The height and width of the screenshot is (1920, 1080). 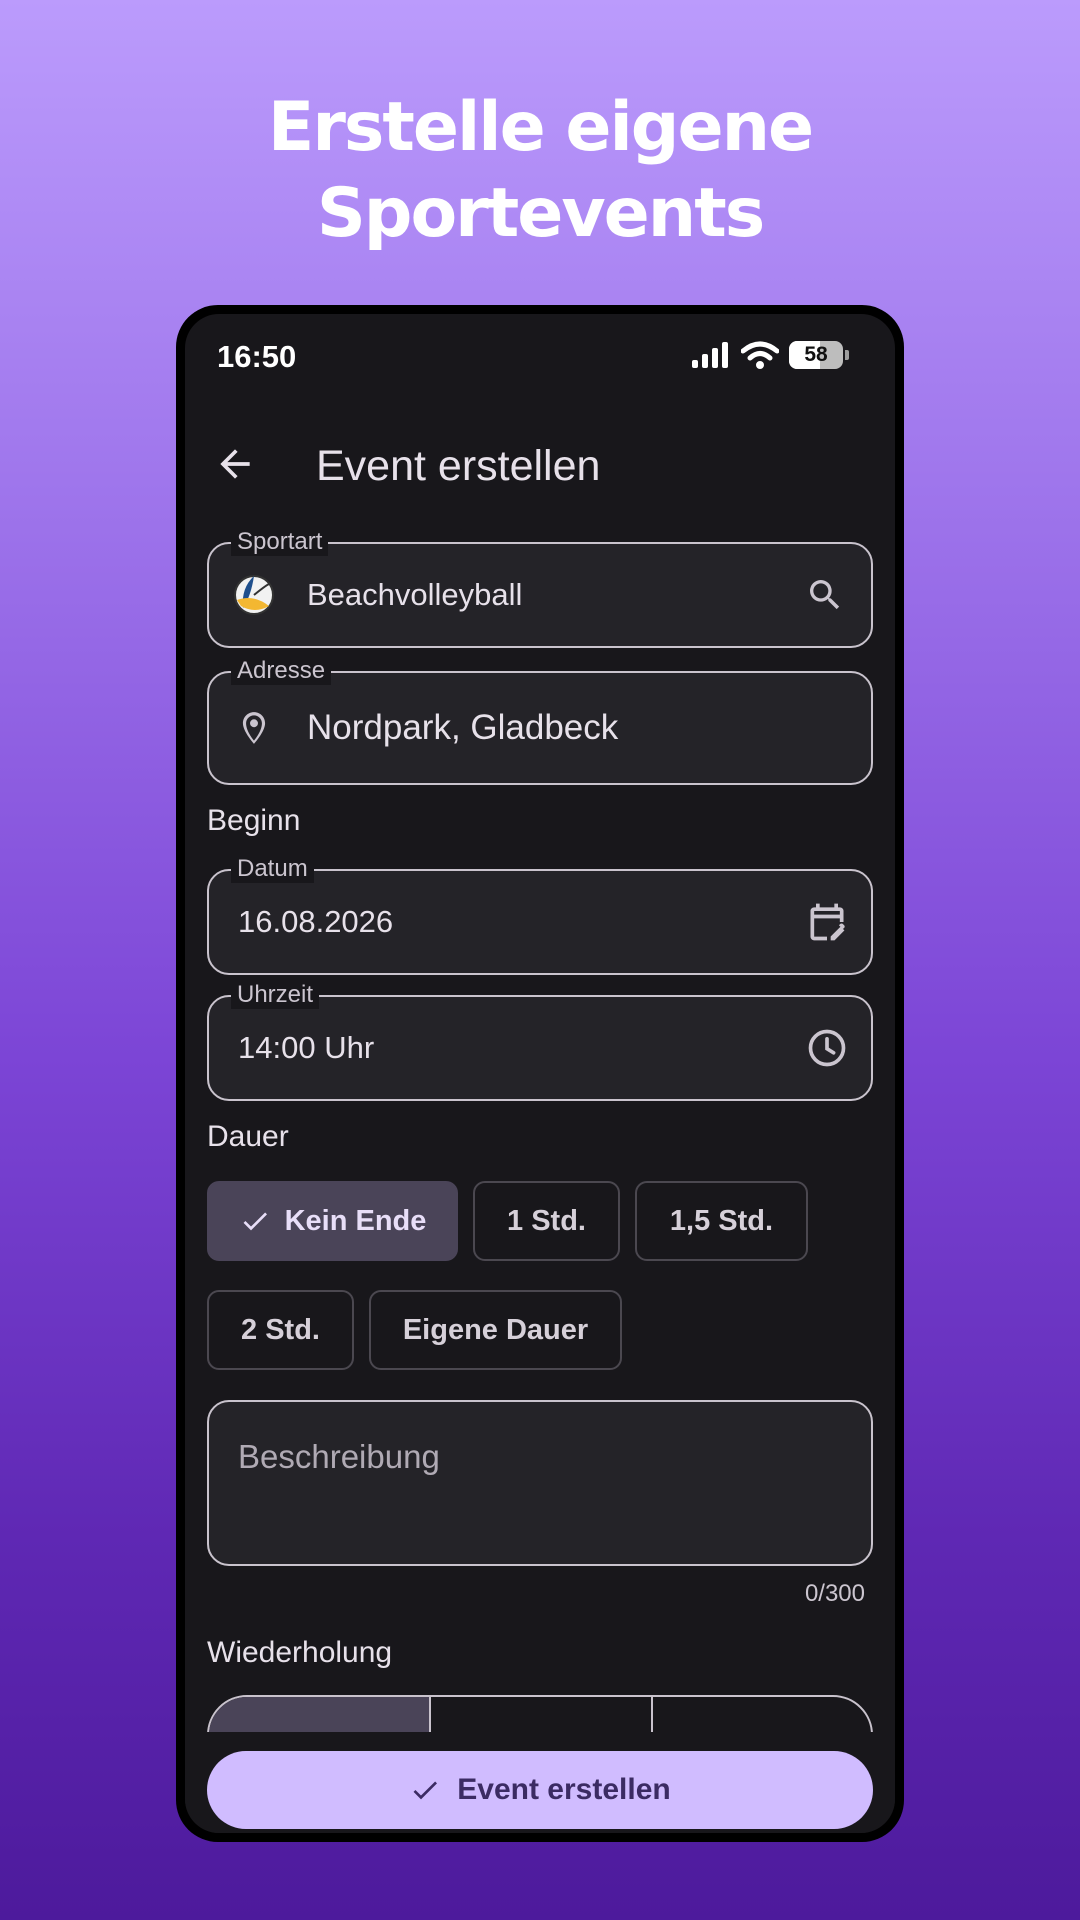 What do you see at coordinates (540, 588) in the screenshot?
I see `sport-field: Sportart Beachvolleyball` at bounding box center [540, 588].